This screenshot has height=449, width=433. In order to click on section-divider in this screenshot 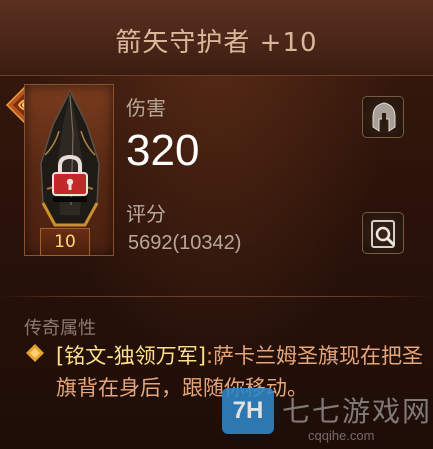, I will do `click(216, 296)`.